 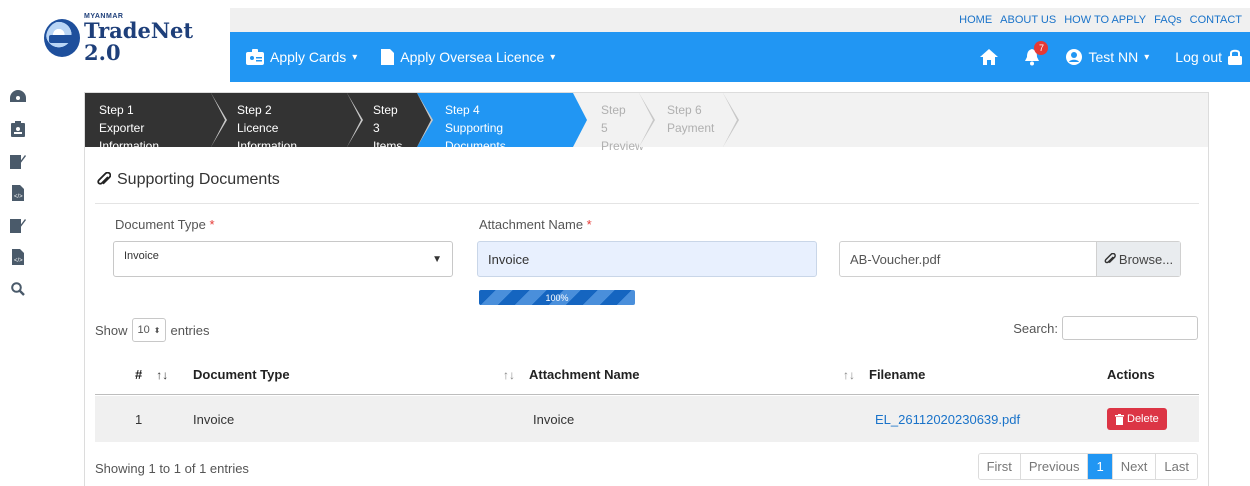 I want to click on progress-label: 100%, so click(x=557, y=297).